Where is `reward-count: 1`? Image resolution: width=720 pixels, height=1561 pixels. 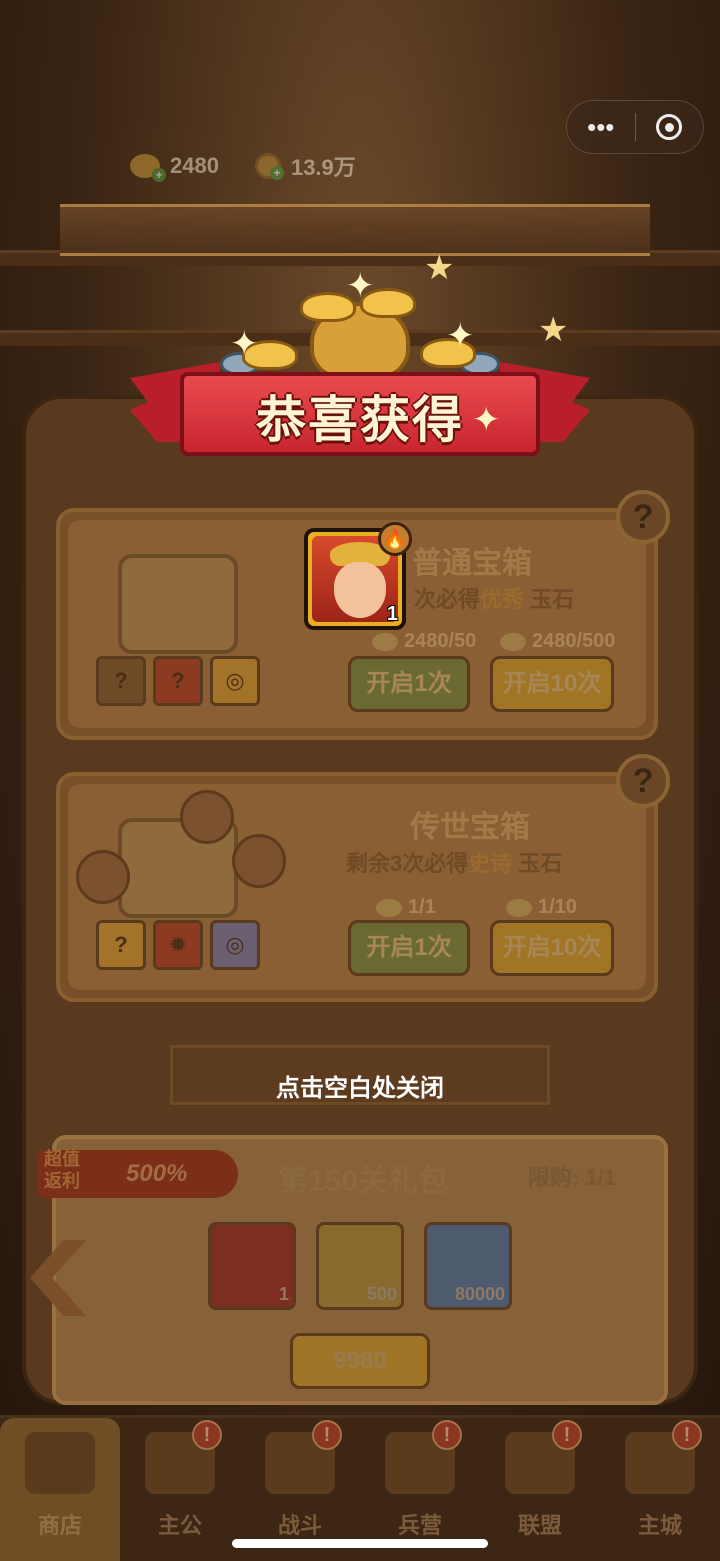 reward-count: 1 is located at coordinates (392, 614).